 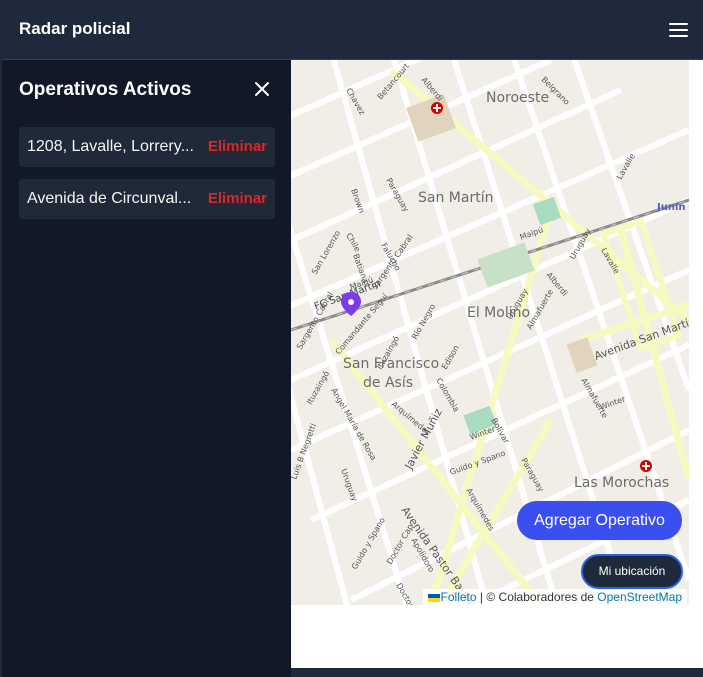 I want to click on sidebar-heading: Operativos Activos, so click(x=105, y=89).